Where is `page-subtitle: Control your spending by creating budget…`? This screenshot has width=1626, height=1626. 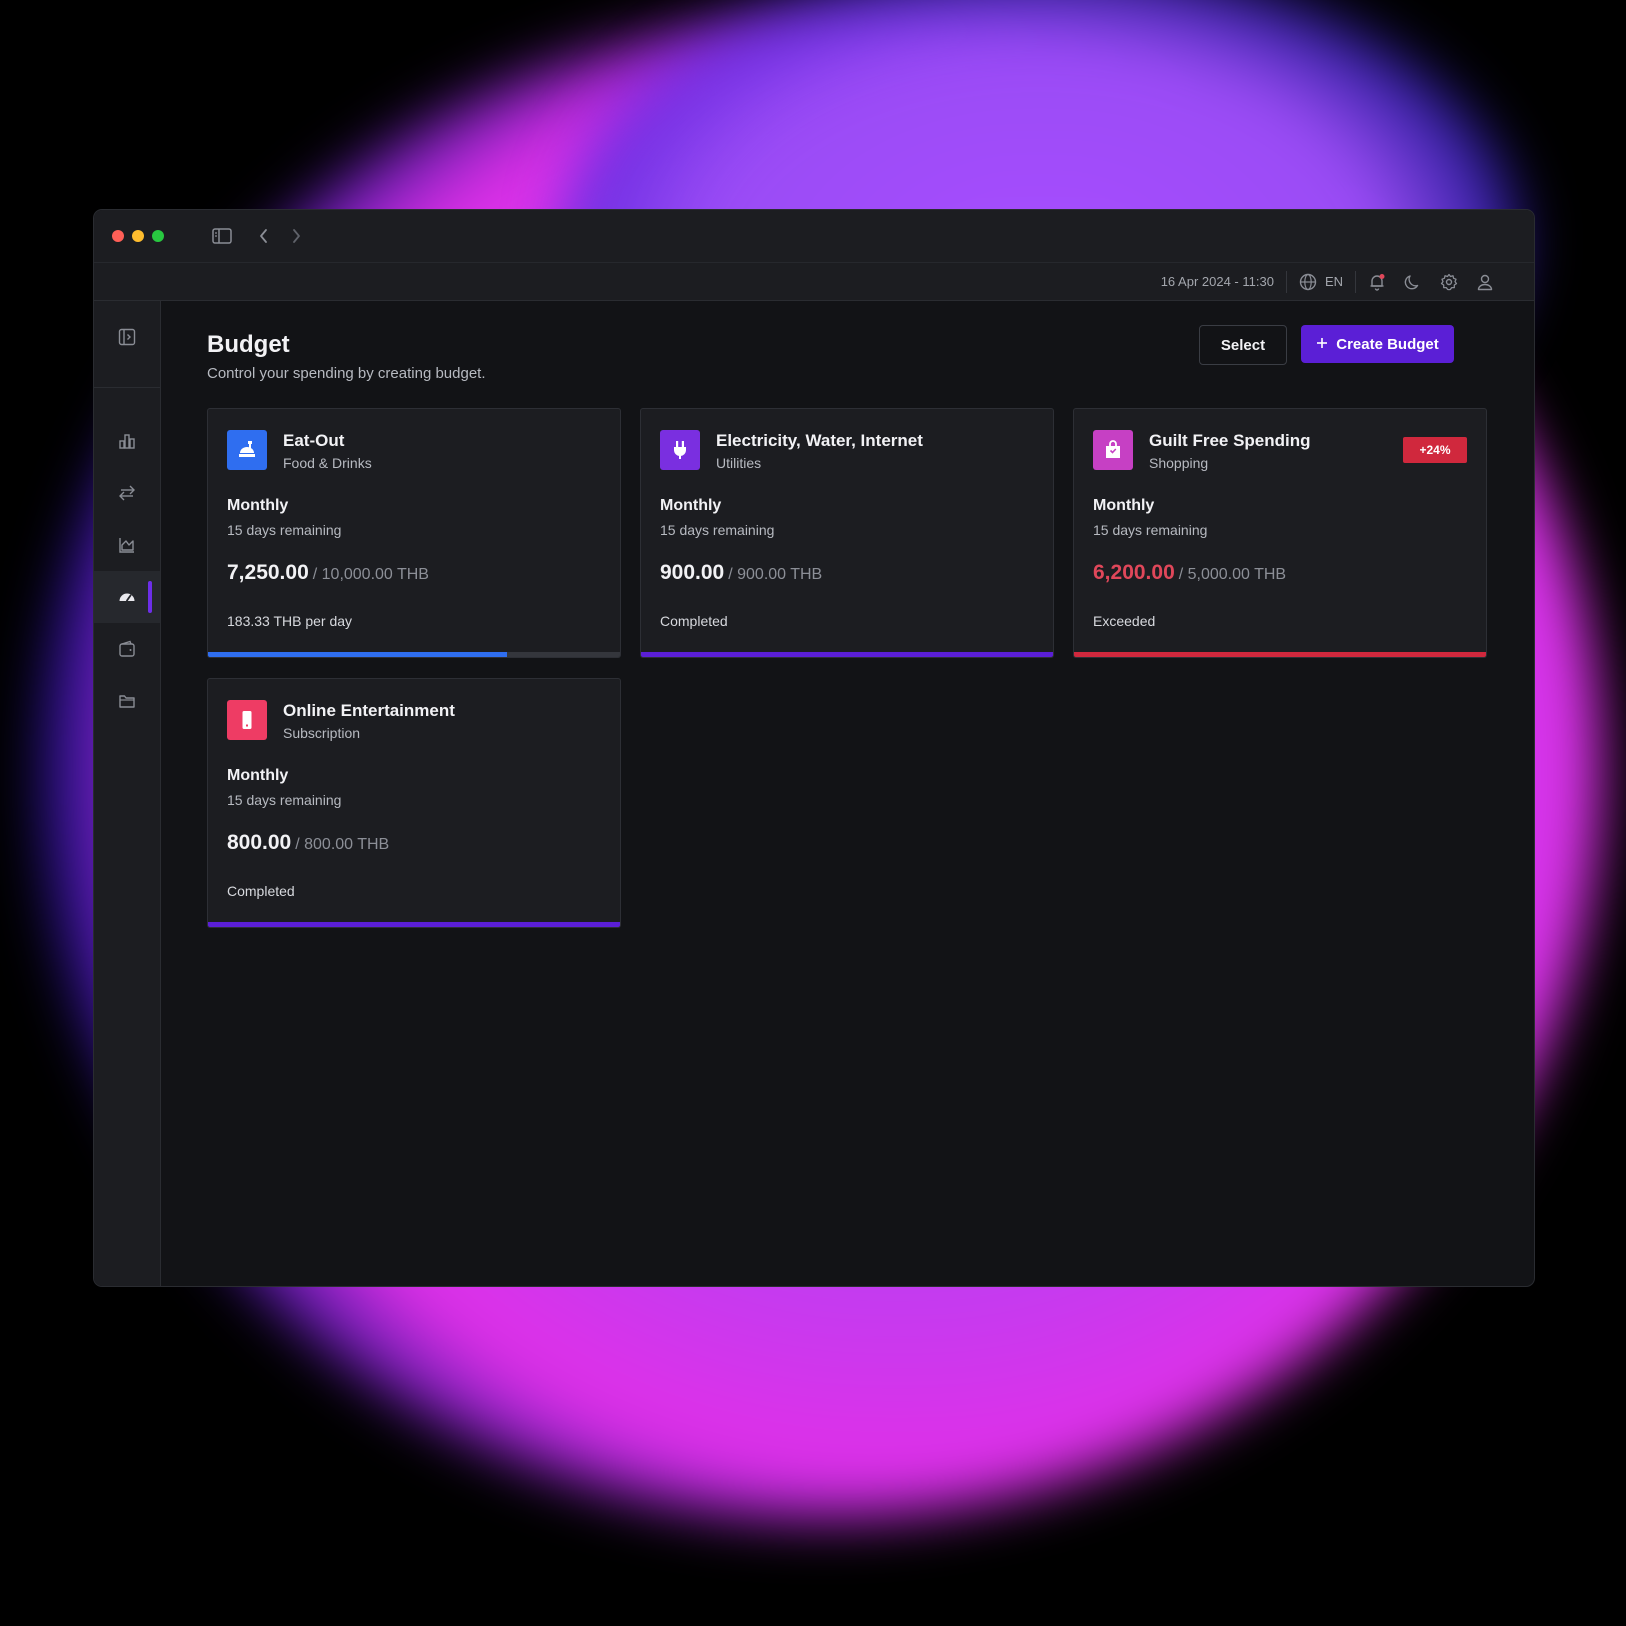
page-subtitle: Control your spending by creating budget… is located at coordinates (346, 373).